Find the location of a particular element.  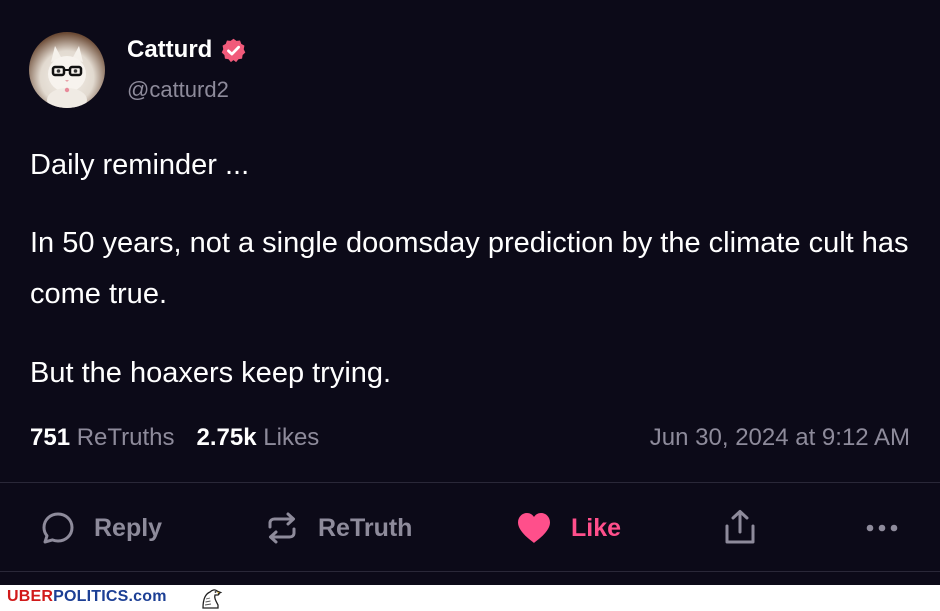

share-button is located at coordinates (740, 528).